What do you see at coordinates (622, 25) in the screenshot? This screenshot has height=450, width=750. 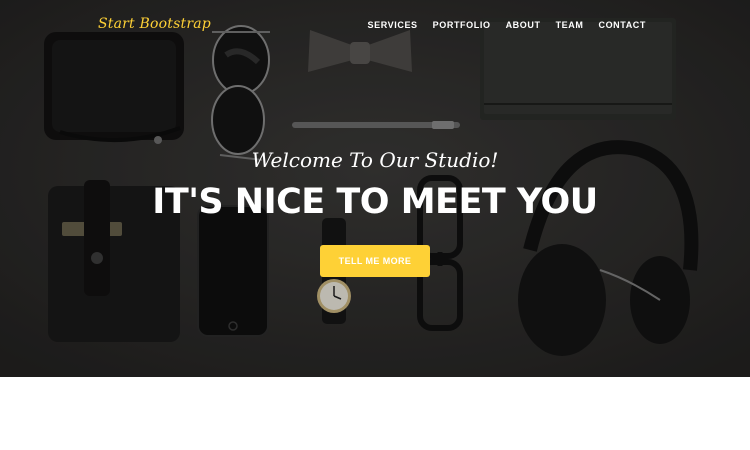 I see `nav-link-contact: CONTACT` at bounding box center [622, 25].